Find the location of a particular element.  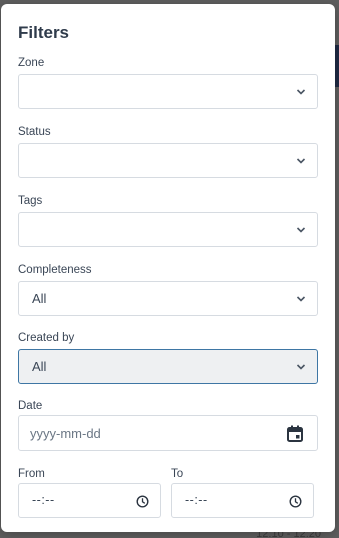

zone-select is located at coordinates (168, 91).